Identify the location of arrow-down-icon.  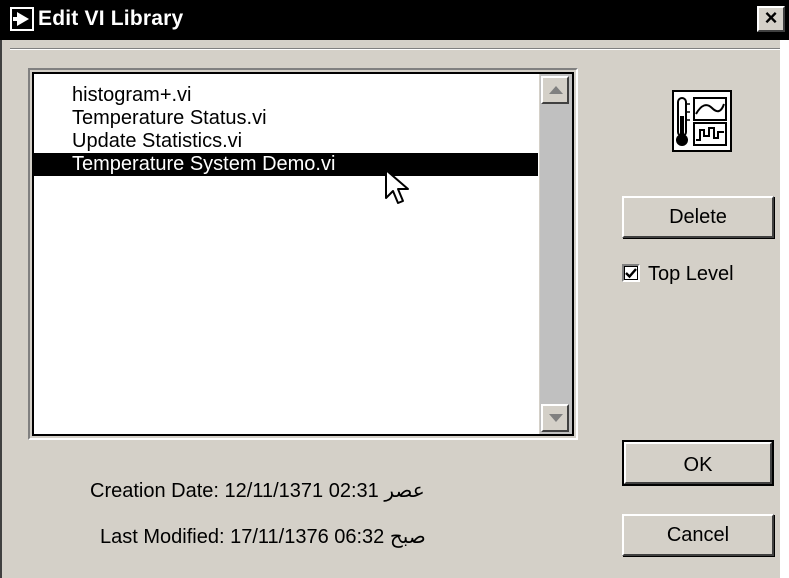
(556, 418).